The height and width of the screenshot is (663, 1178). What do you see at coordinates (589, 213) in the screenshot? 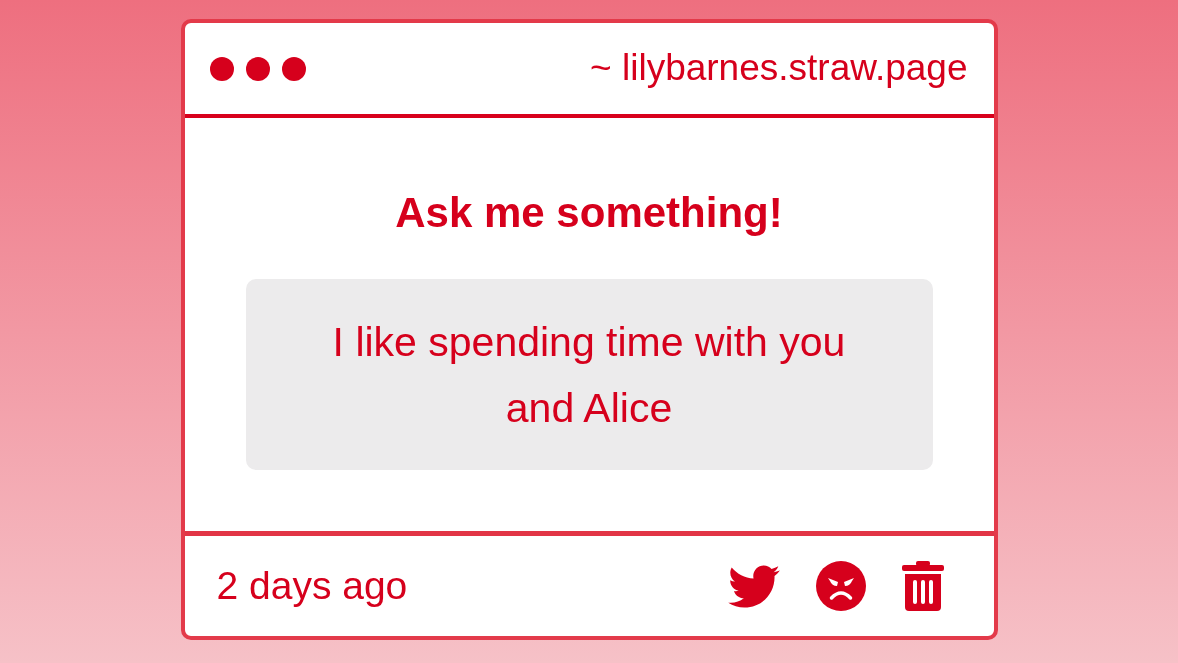
I see `prompt-title: Ask me something!` at bounding box center [589, 213].